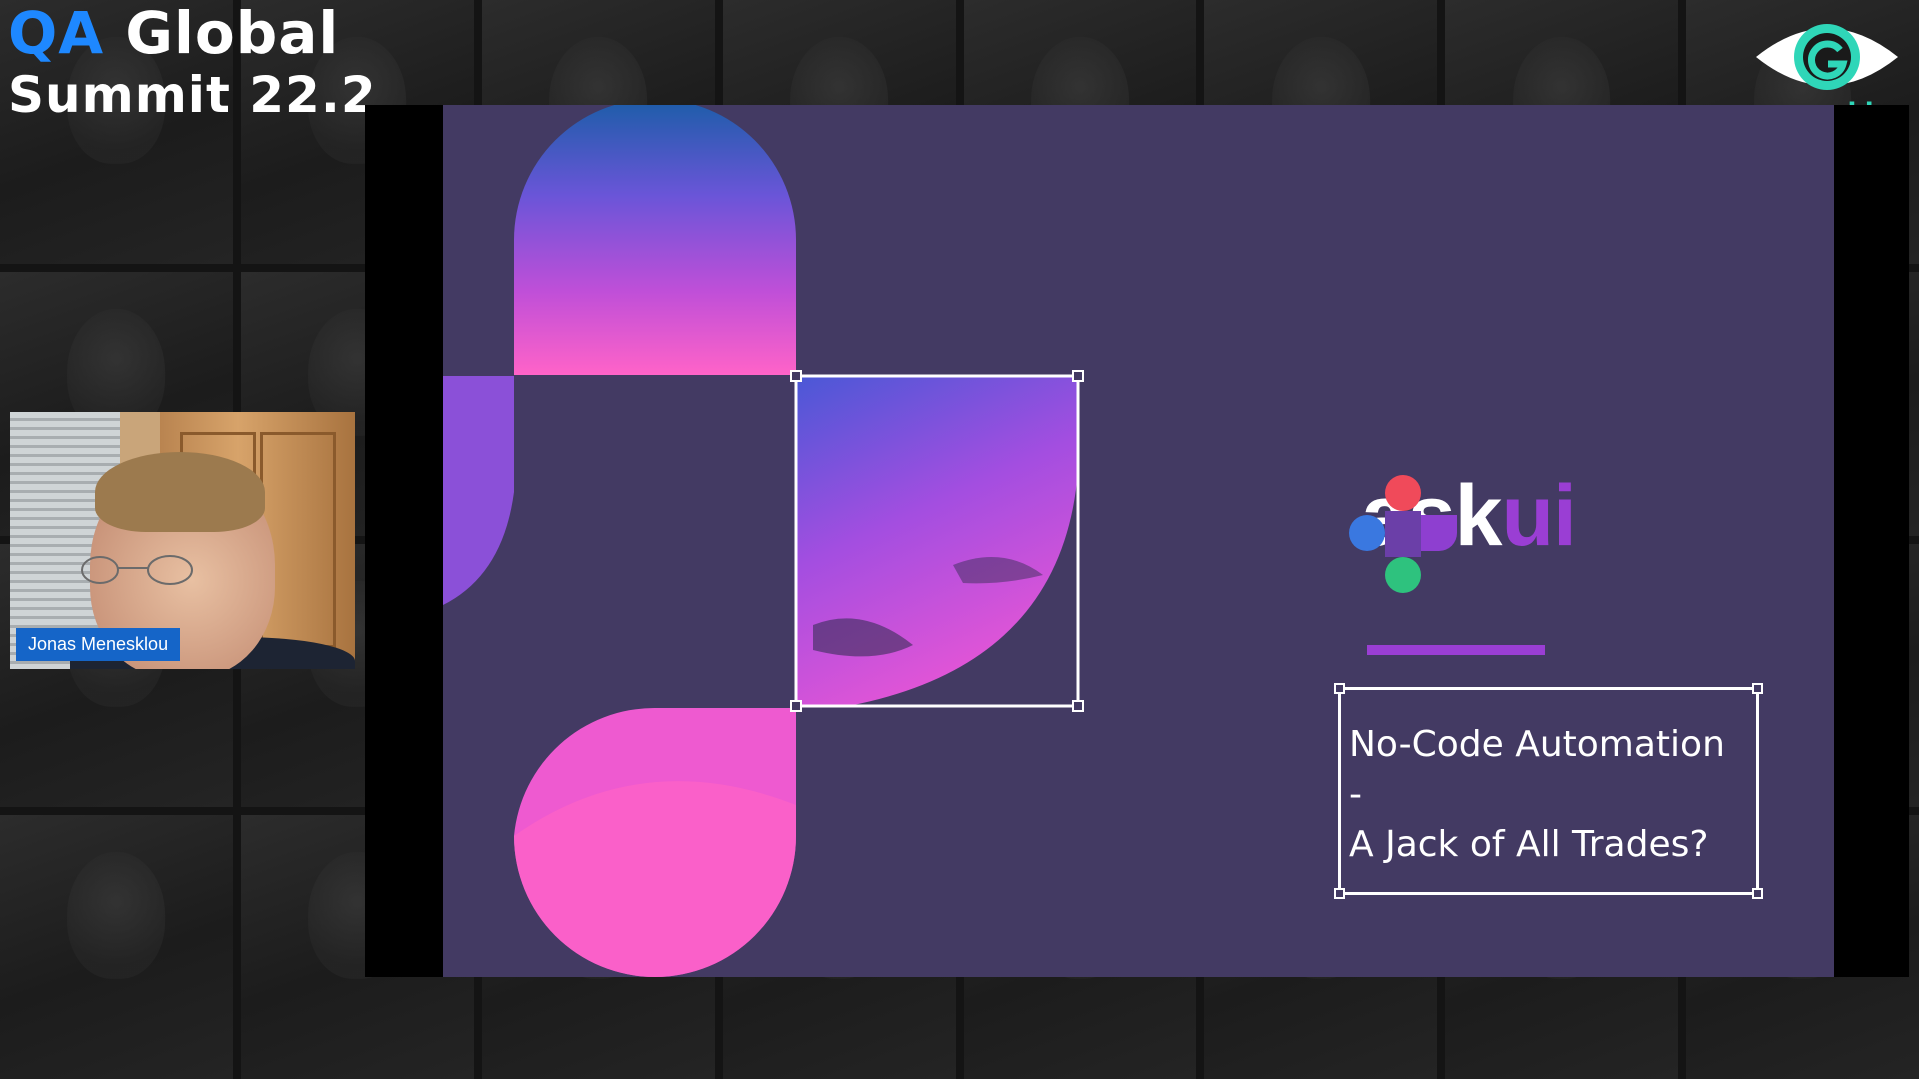  What do you see at coordinates (937, 541) in the screenshot?
I see `slide-shape-middle` at bounding box center [937, 541].